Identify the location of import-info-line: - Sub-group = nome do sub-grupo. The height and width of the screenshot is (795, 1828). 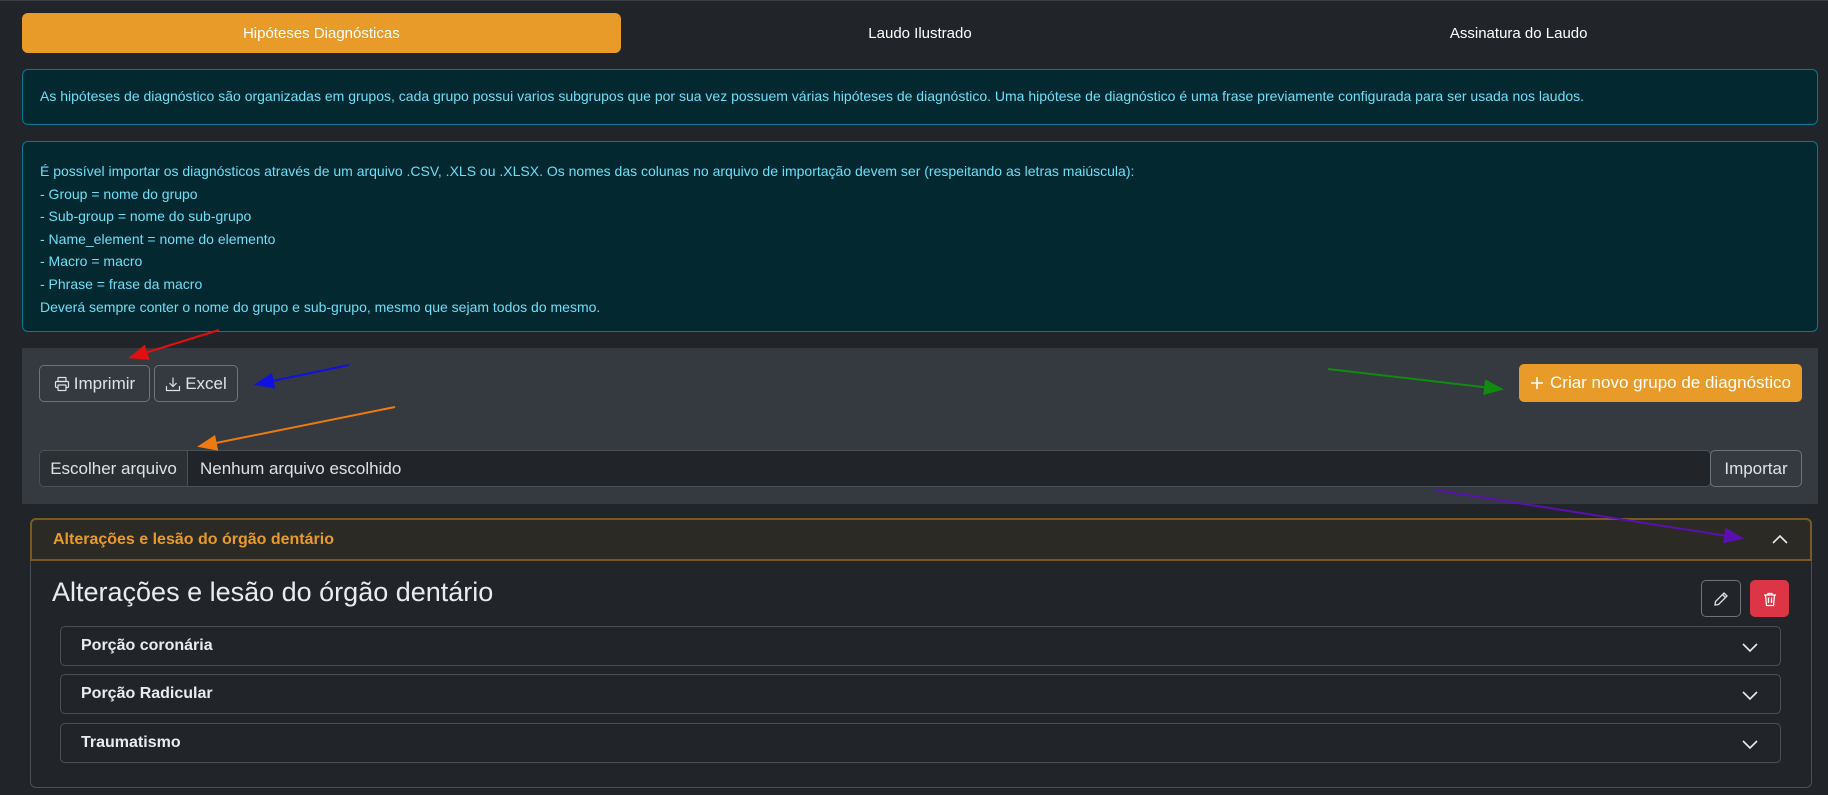
(146, 216).